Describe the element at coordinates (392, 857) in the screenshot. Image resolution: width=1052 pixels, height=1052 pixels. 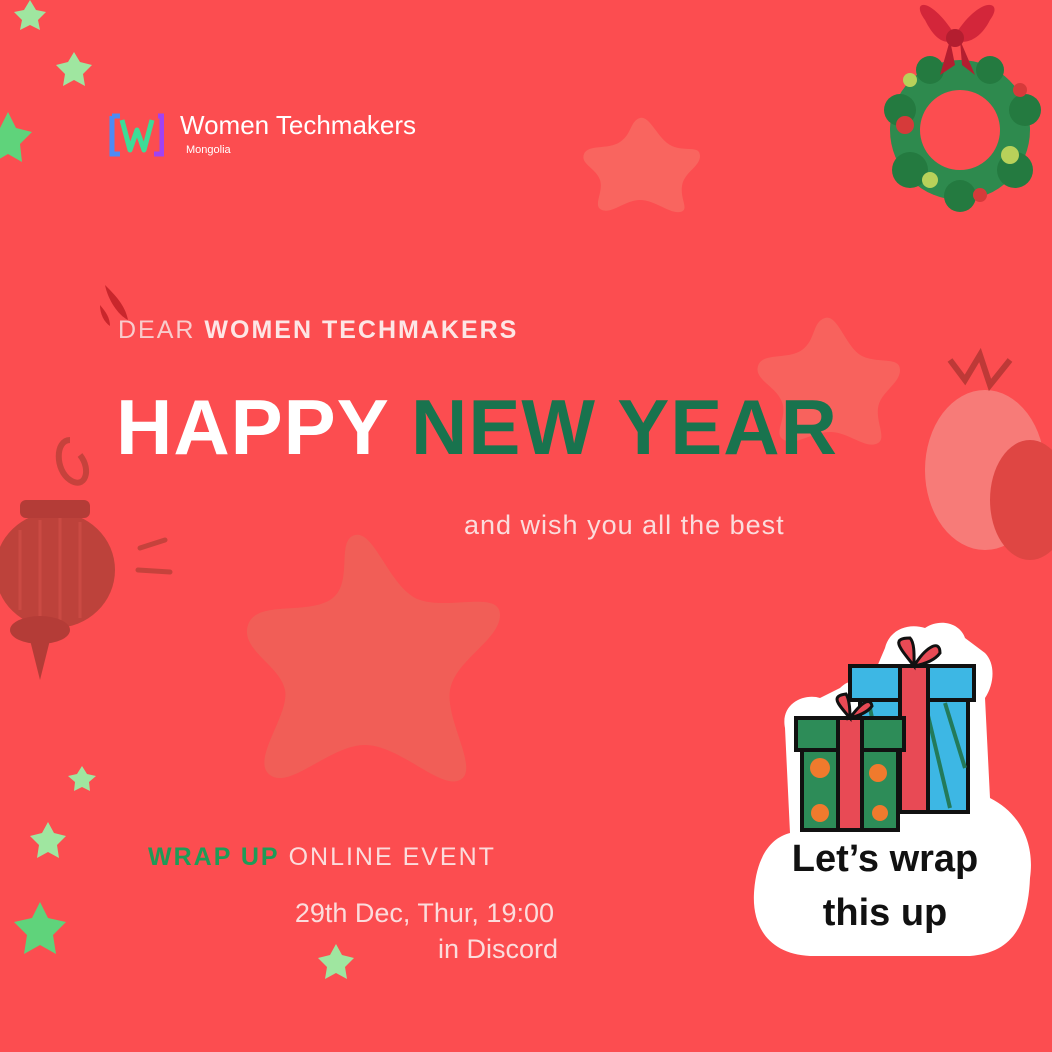
I see `event-label: ONLINE EVENT` at that location.